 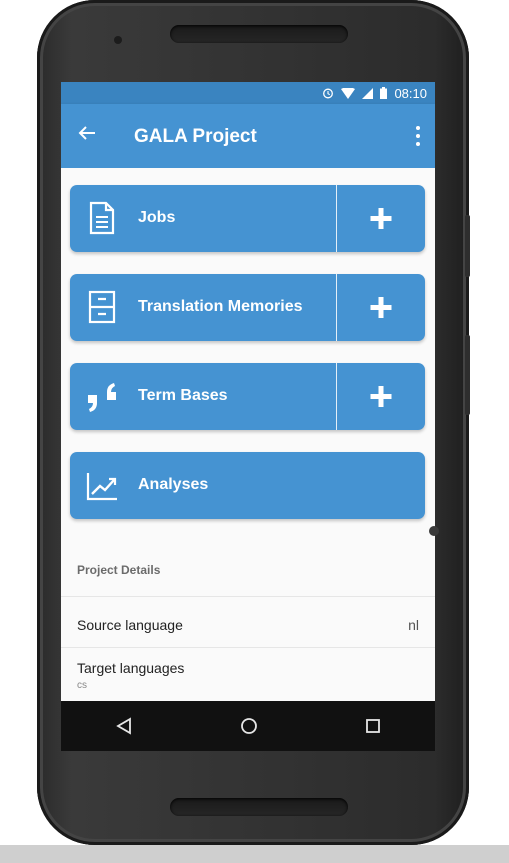 What do you see at coordinates (368, 93) in the screenshot?
I see `signal-icon` at bounding box center [368, 93].